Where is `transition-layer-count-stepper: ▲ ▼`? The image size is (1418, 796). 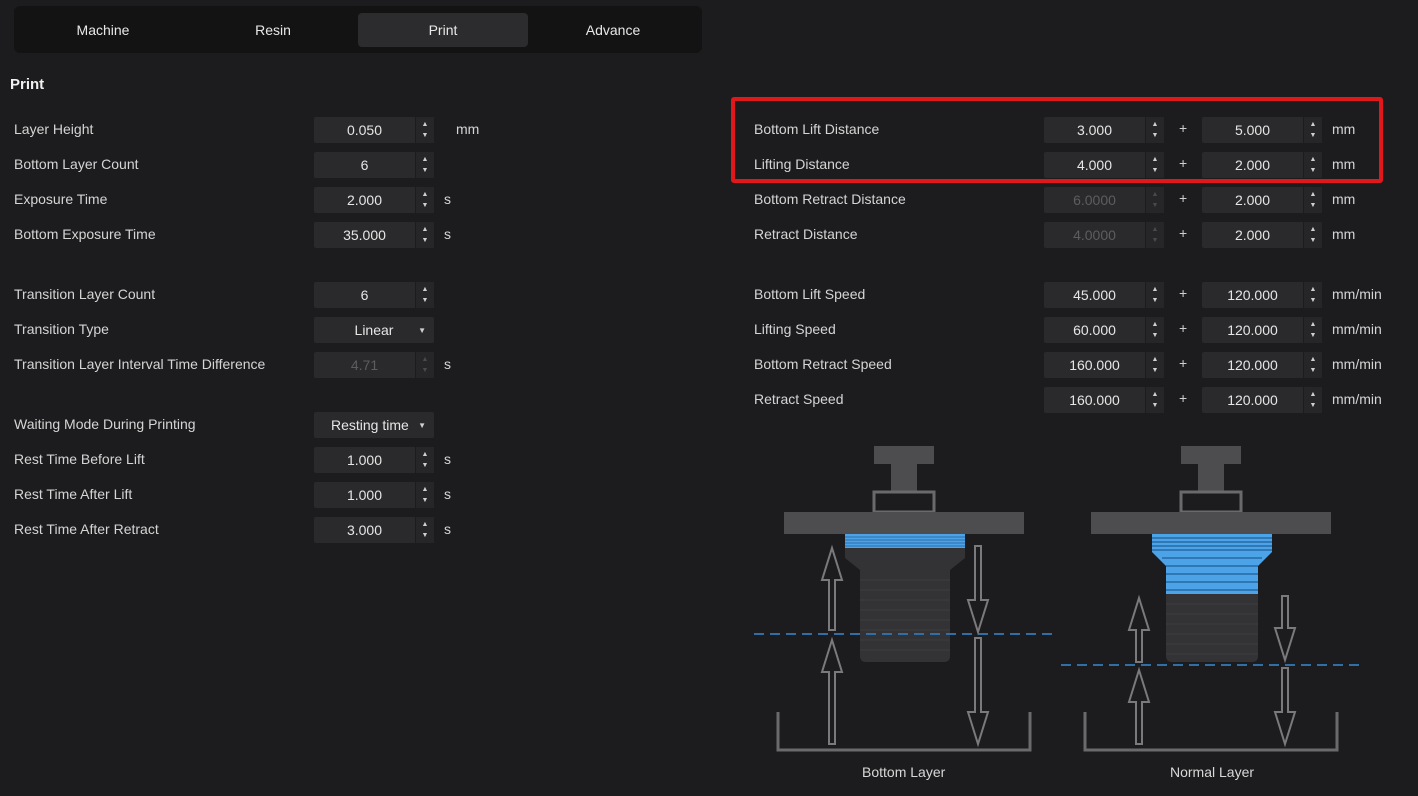
transition-layer-count-stepper: ▲ ▼ is located at coordinates (424, 295).